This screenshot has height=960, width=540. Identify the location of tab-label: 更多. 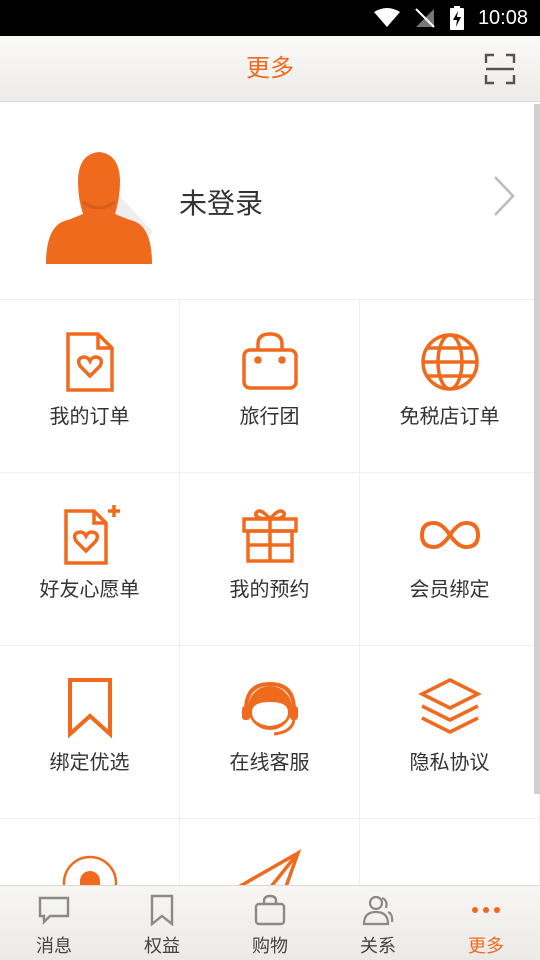
(486, 946).